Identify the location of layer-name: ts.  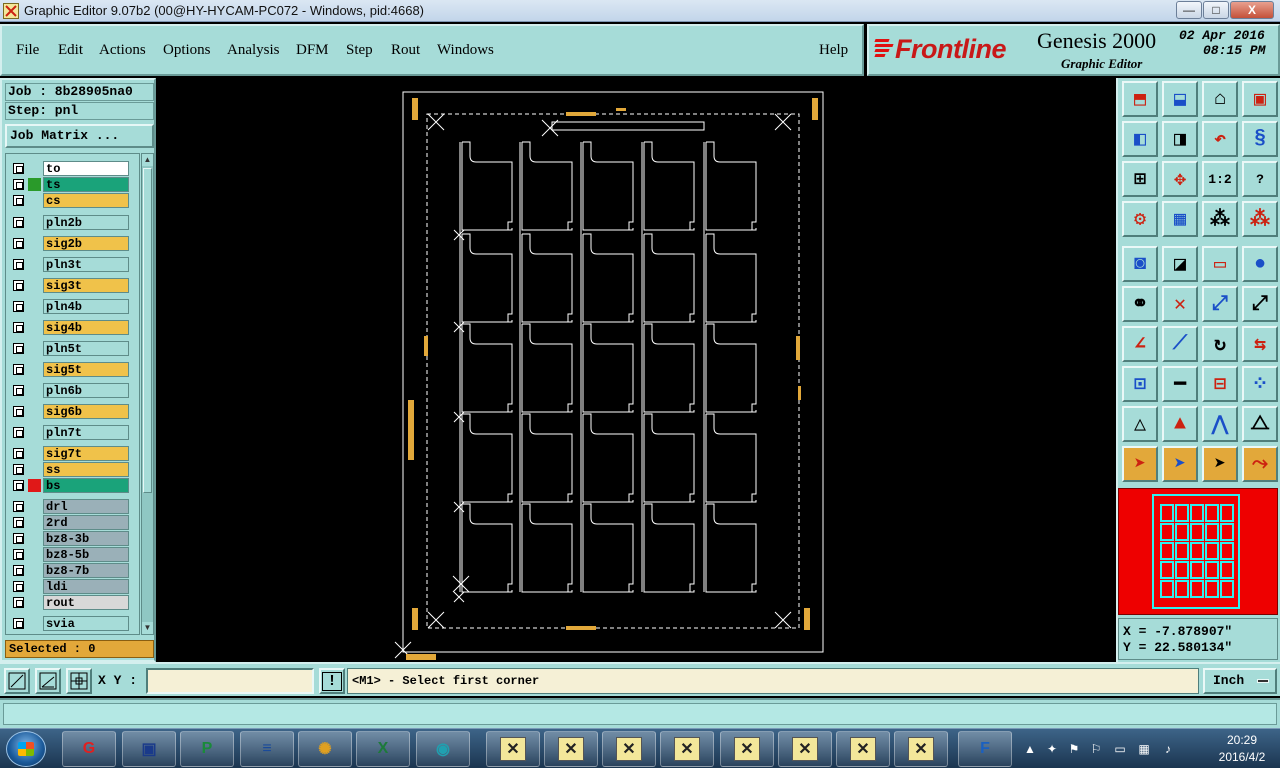
(86, 184).